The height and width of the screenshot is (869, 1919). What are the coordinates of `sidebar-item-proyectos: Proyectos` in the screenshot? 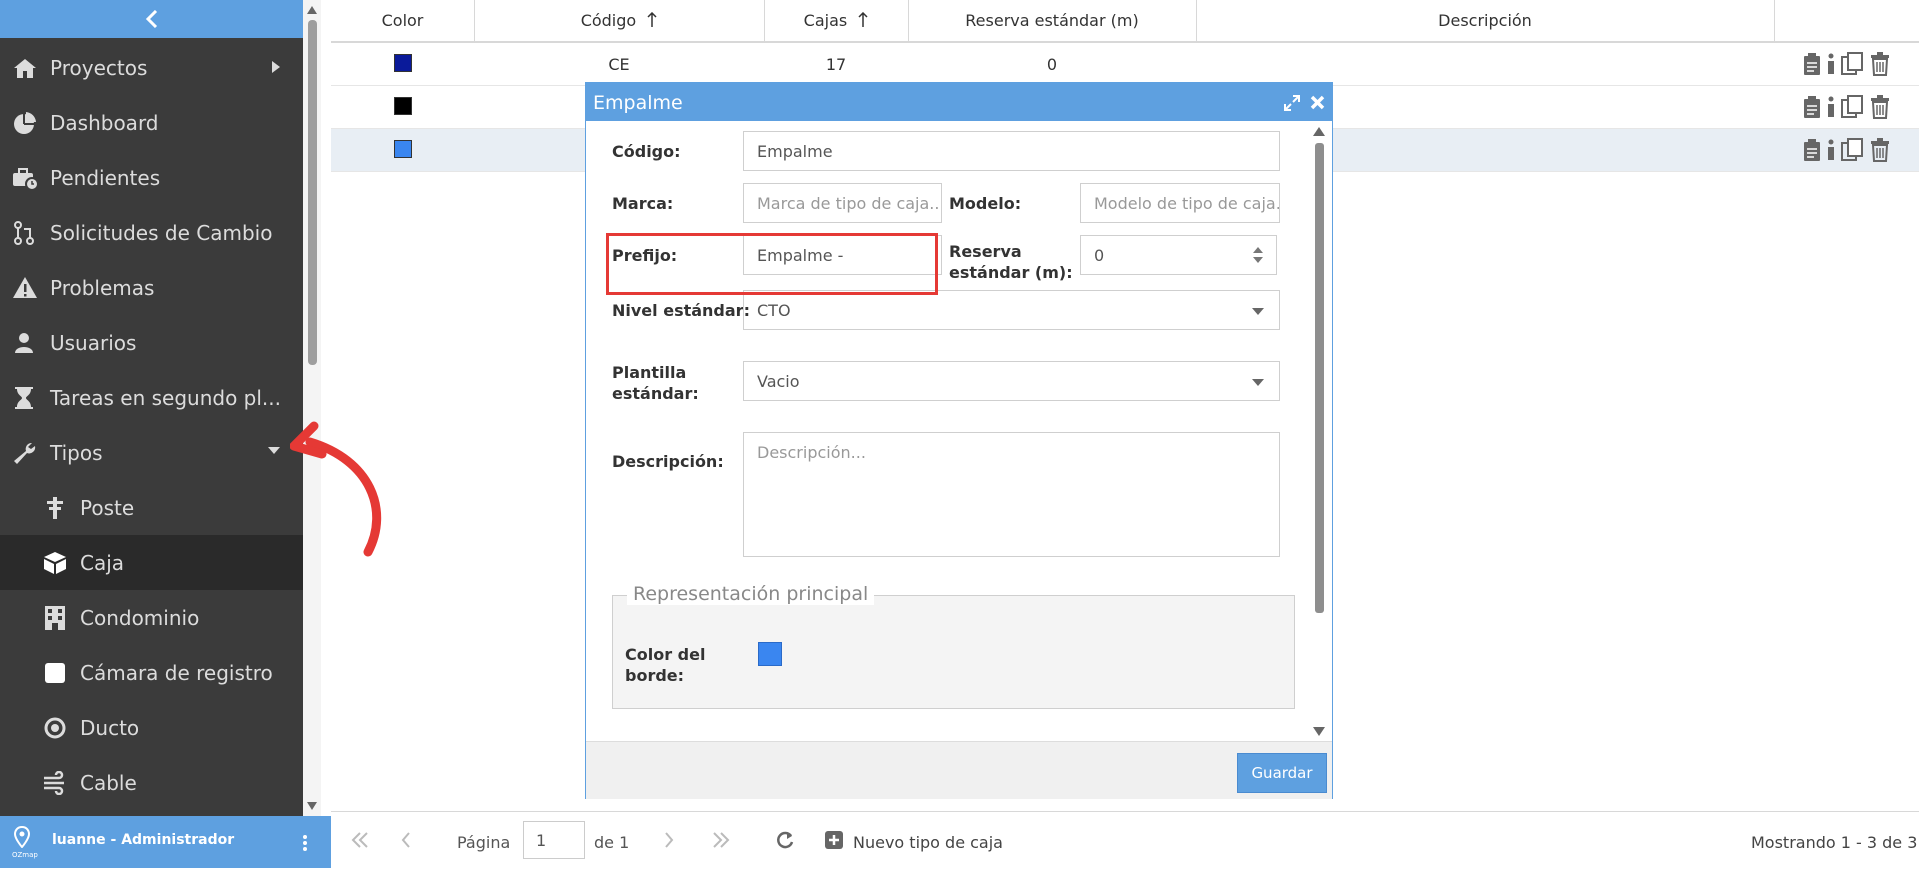 It's located at (151, 67).